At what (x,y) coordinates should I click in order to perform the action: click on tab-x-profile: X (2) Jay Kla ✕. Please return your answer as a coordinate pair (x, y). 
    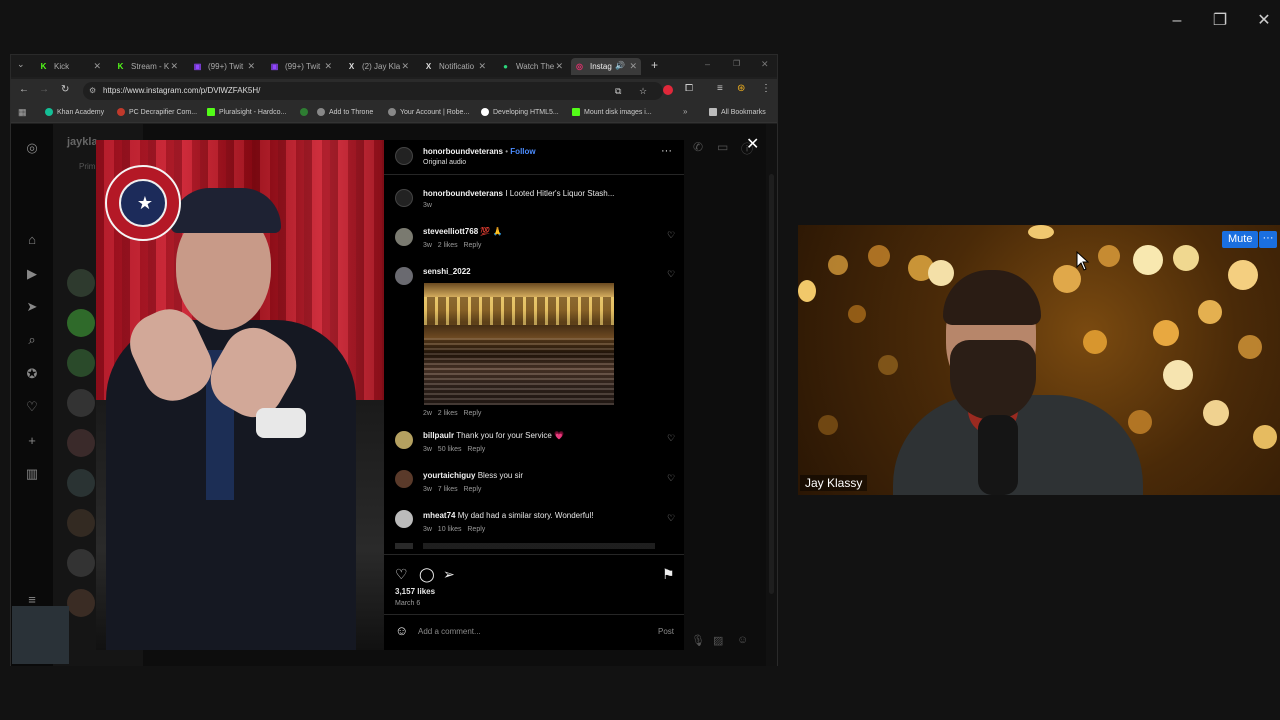
    Looking at the image, I should click on (378, 66).